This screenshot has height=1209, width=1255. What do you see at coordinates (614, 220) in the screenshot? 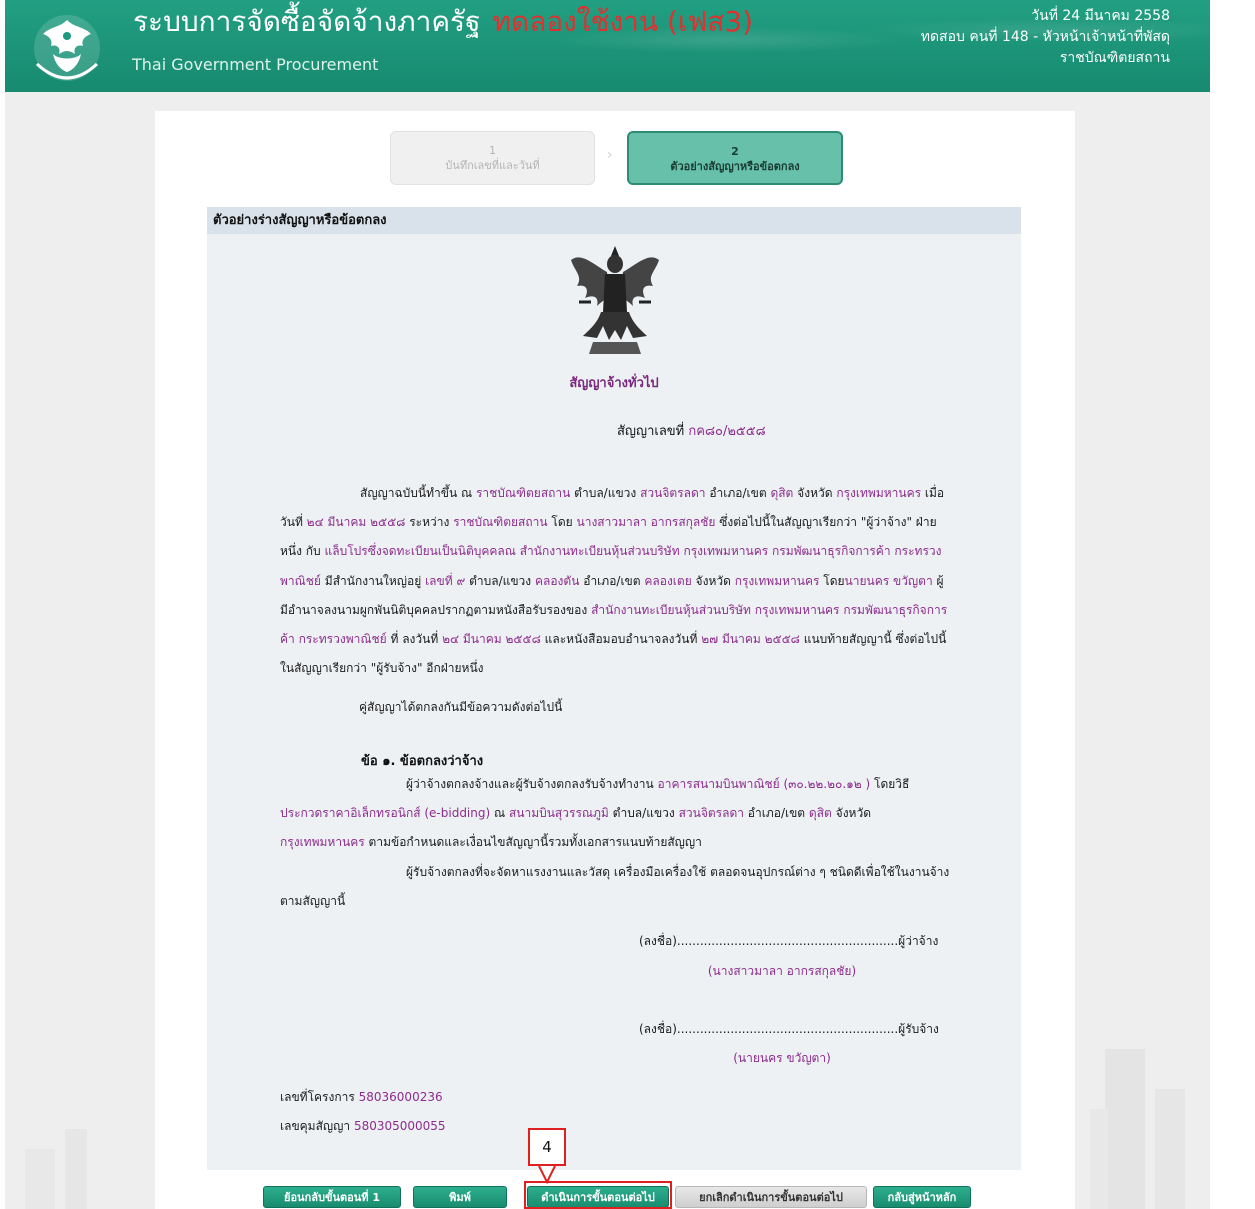
I see `section-title: ตัวอย่างร่างสัญญาหรือข้อตกลง` at bounding box center [614, 220].